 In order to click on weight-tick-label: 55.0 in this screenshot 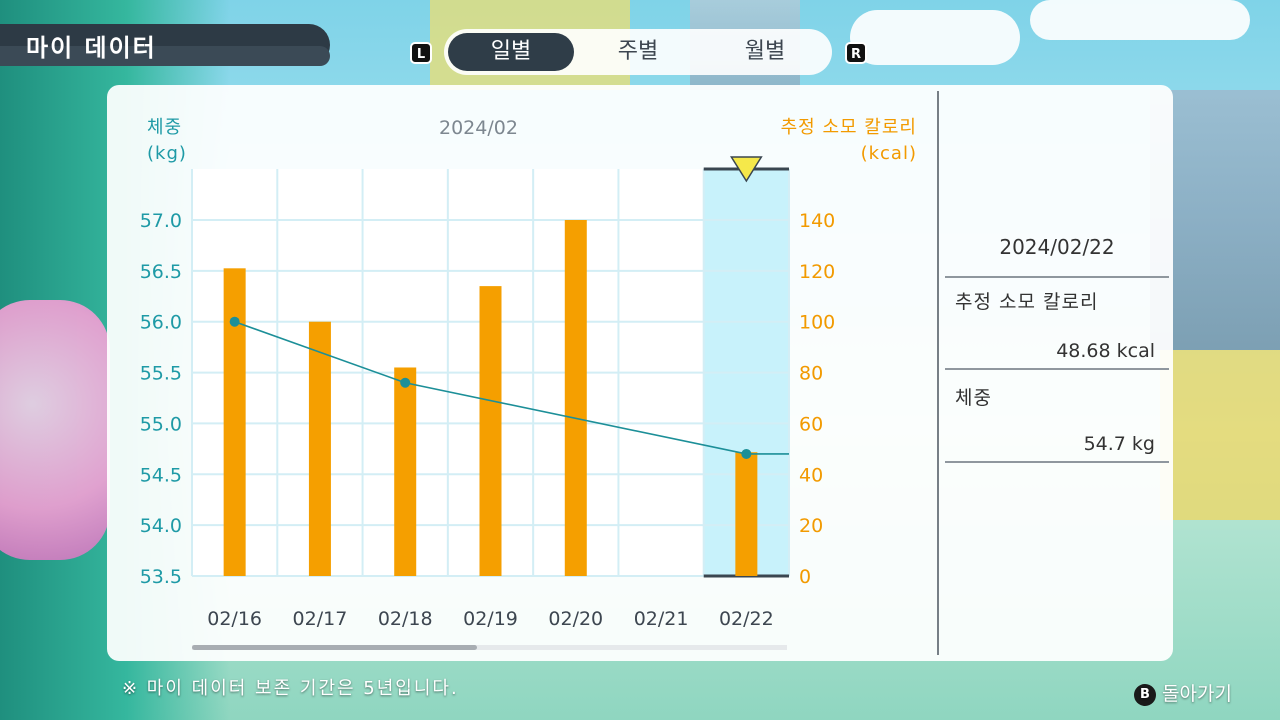, I will do `click(161, 424)`.